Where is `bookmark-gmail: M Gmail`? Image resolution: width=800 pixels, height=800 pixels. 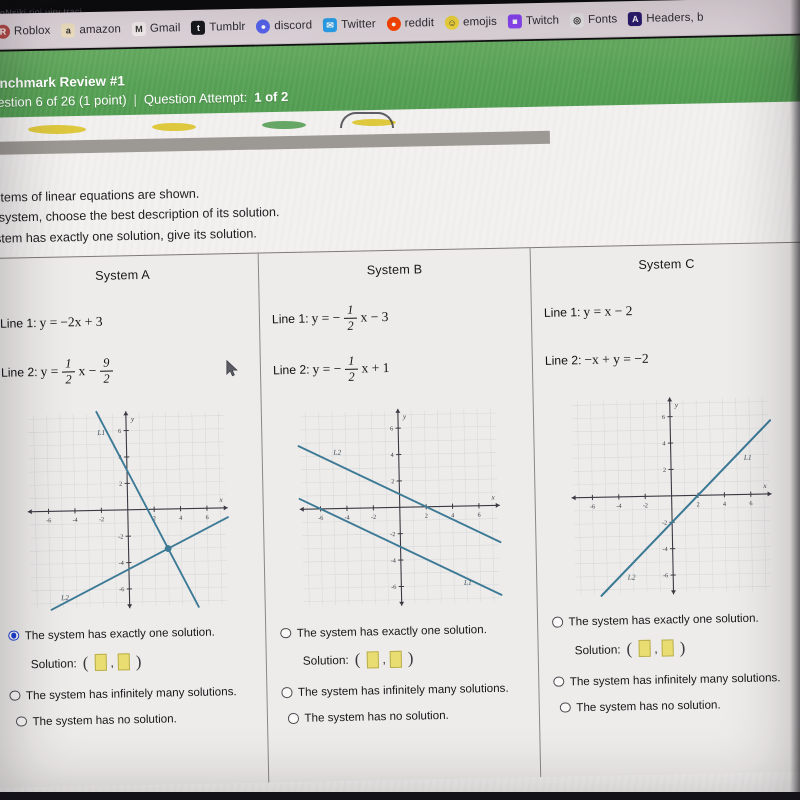 bookmark-gmail: M Gmail is located at coordinates (156, 29).